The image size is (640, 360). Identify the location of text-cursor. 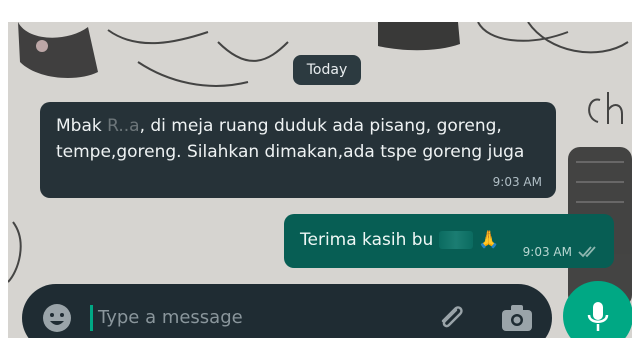
(91, 318).